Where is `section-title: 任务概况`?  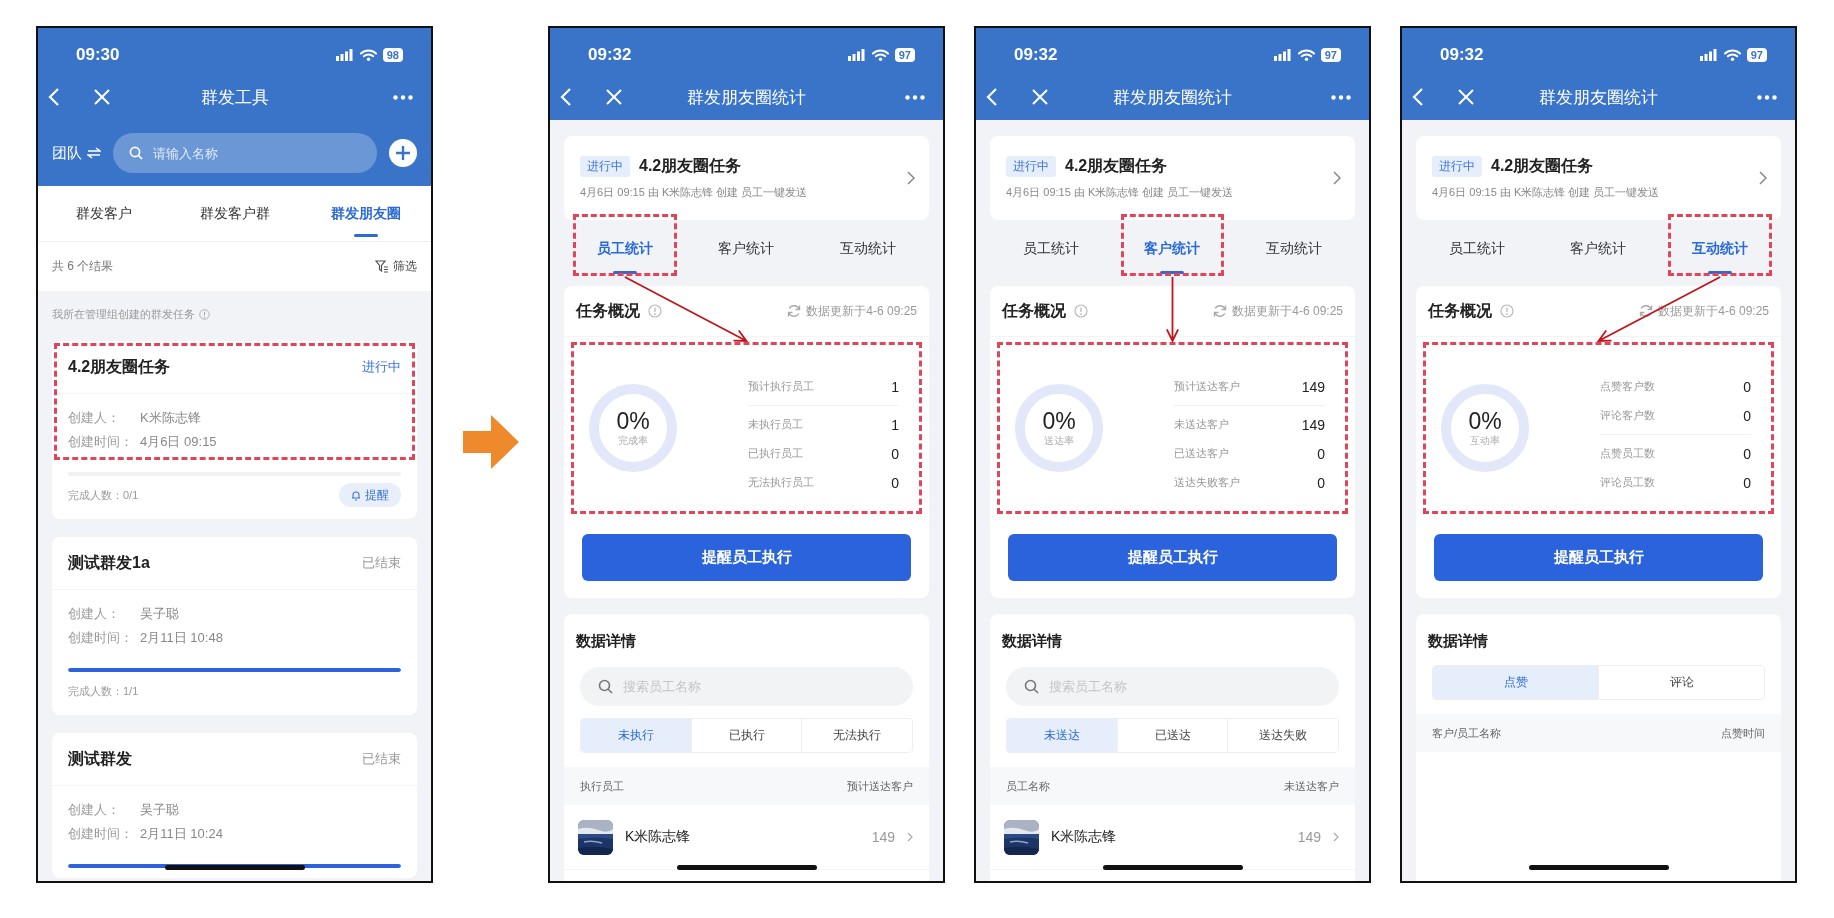 section-title: 任务概况 is located at coordinates (608, 310).